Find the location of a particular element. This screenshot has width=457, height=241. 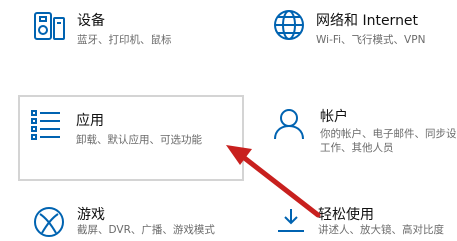

settings-tile-network: 网络和 Internet Wi-Fi、飞行模式、VPN is located at coordinates (358, 30).